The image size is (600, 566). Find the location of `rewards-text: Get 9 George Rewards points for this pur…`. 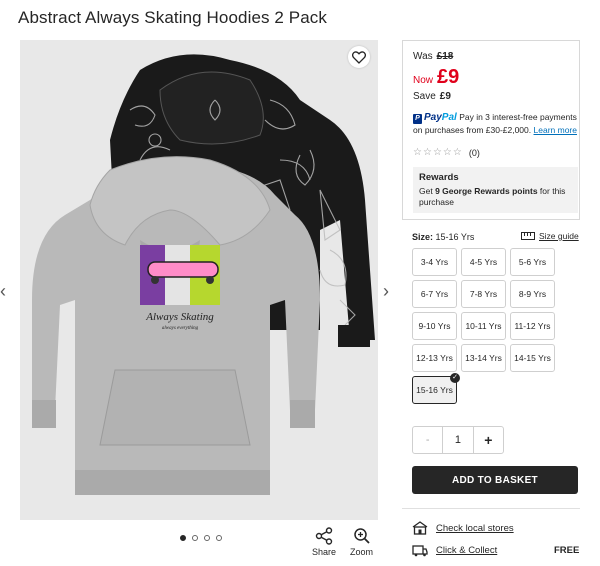

rewards-text: Get 9 George Rewards points for this pur… is located at coordinates (492, 196).